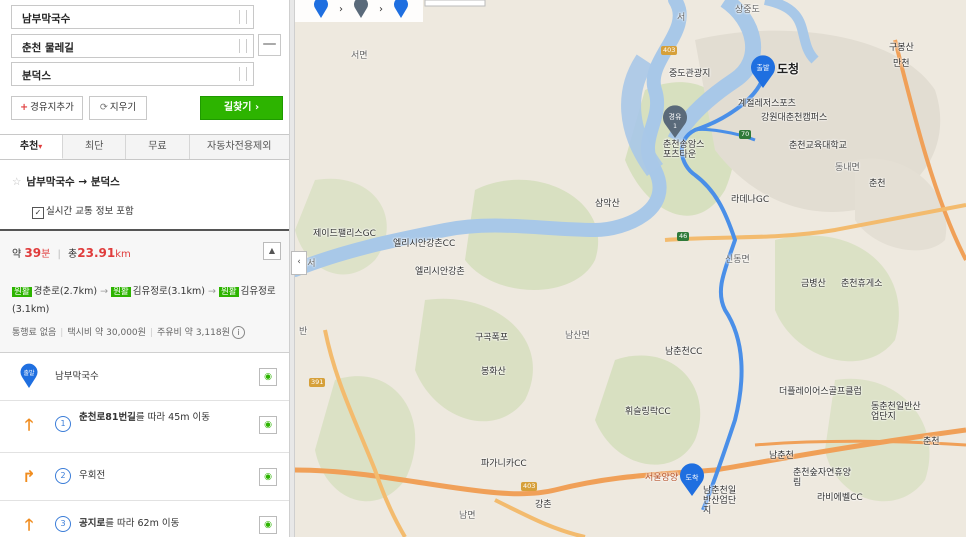 Image resolution: width=966 pixels, height=537 pixels. Describe the element at coordinates (142, 523) in the screenshot. I see `step-text-rest: 를 따라 62m 이동` at that location.